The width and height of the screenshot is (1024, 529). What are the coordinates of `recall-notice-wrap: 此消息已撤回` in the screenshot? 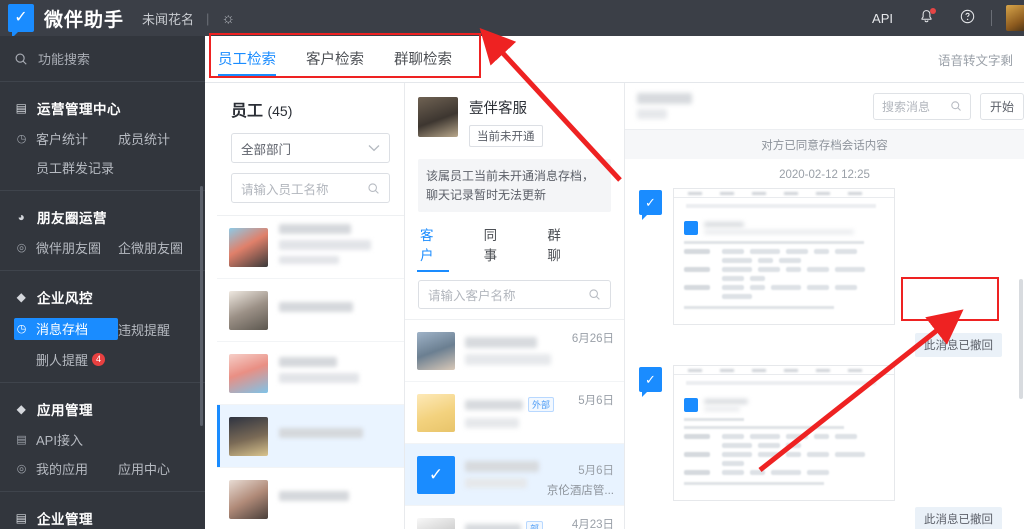 It's located at (824, 515).